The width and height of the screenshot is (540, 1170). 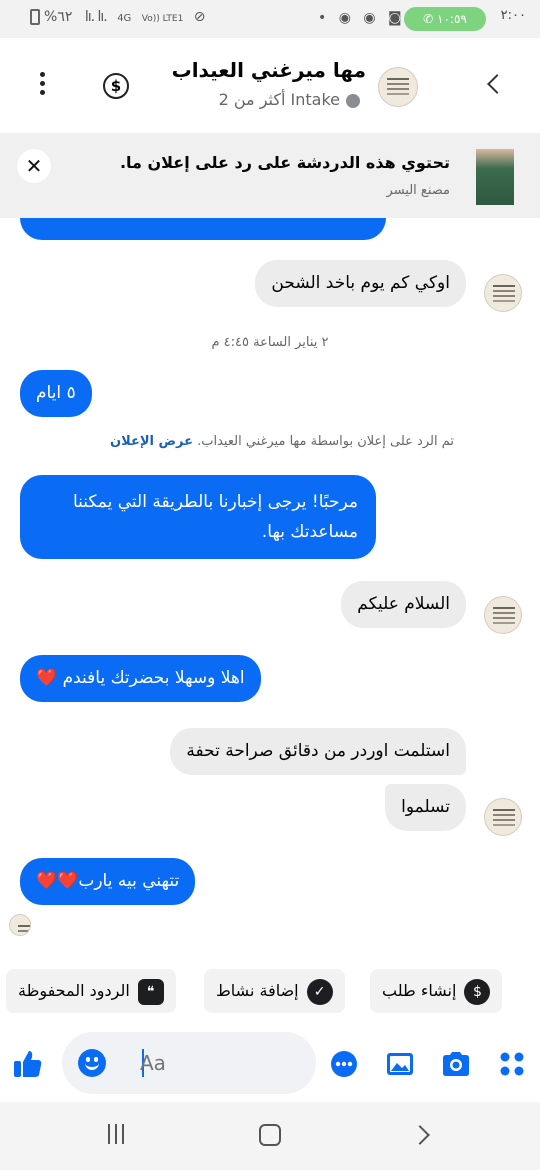 What do you see at coordinates (150, 991) in the screenshot?
I see `chat-bubbles-icon: ❝` at bounding box center [150, 991].